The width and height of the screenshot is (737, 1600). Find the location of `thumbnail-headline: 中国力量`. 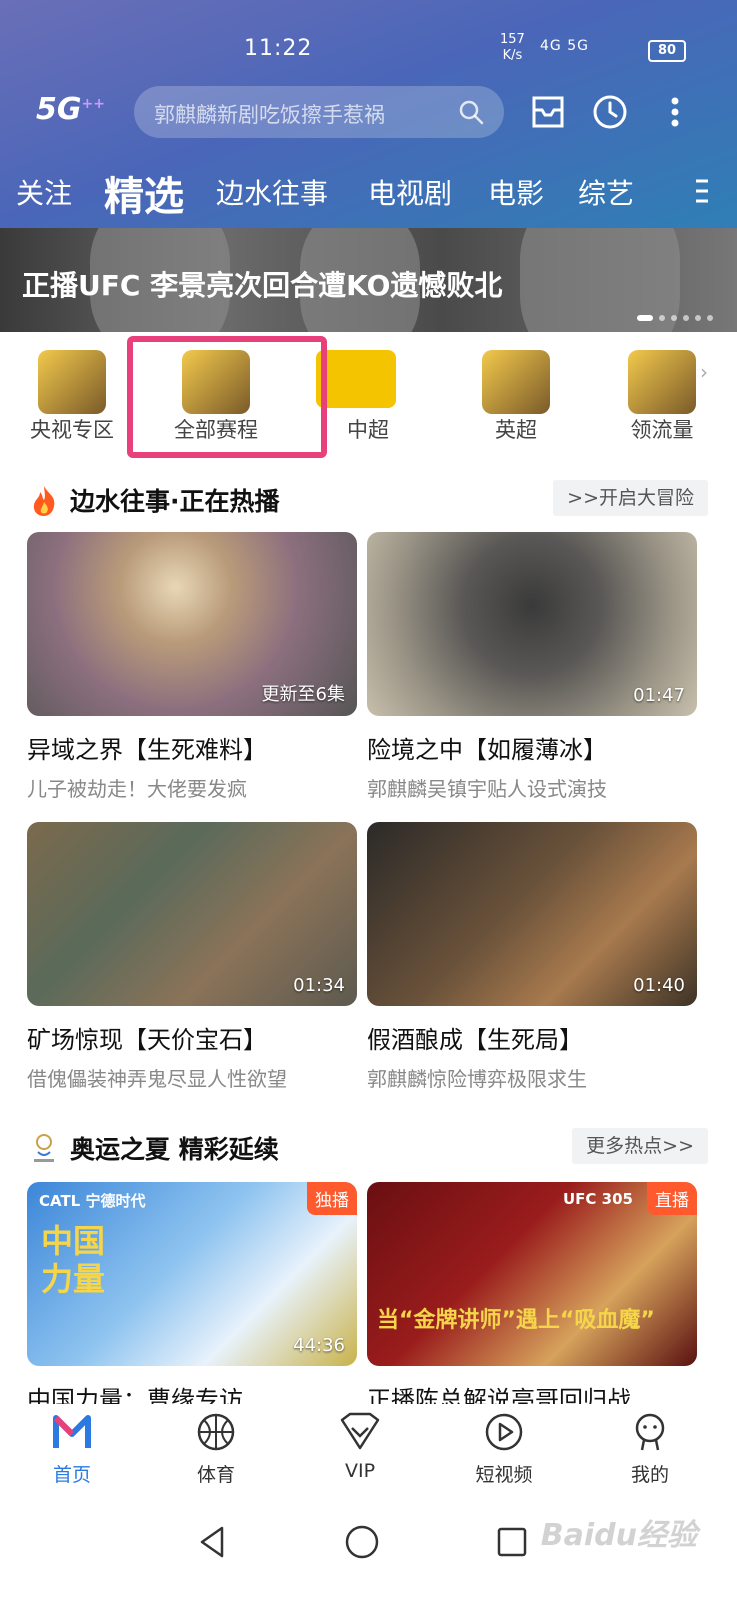

thumbnail-headline: 中国力量 is located at coordinates (73, 1260).